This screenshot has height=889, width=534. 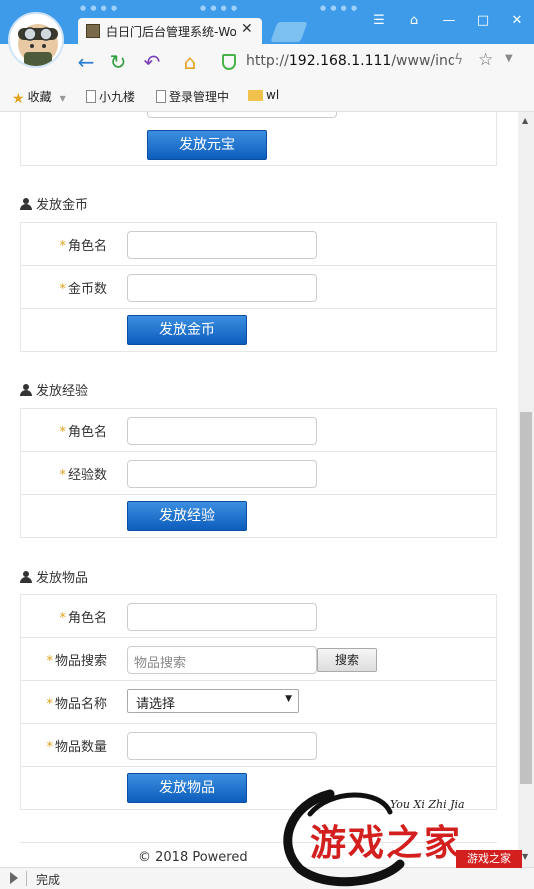 I want to click on issue-item-button: 发放物品, so click(x=187, y=788).